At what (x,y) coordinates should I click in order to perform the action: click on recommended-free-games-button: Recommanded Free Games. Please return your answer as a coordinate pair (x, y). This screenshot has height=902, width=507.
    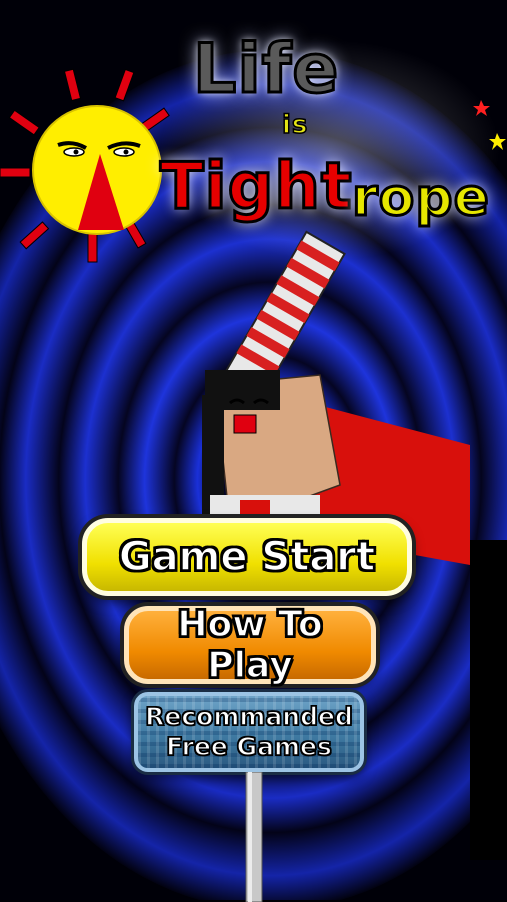
    Looking at the image, I should click on (249, 732).